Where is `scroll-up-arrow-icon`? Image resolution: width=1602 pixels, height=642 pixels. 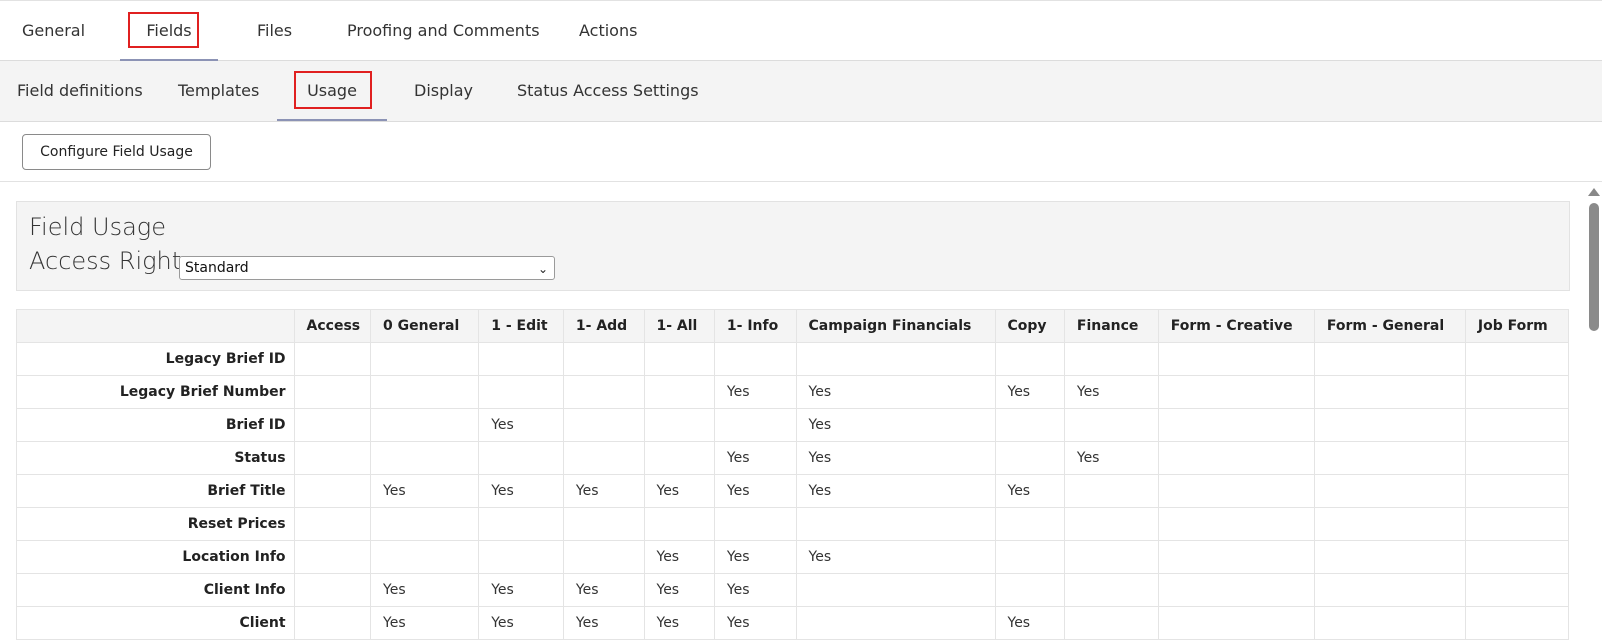
scroll-up-arrow-icon is located at coordinates (1594, 192).